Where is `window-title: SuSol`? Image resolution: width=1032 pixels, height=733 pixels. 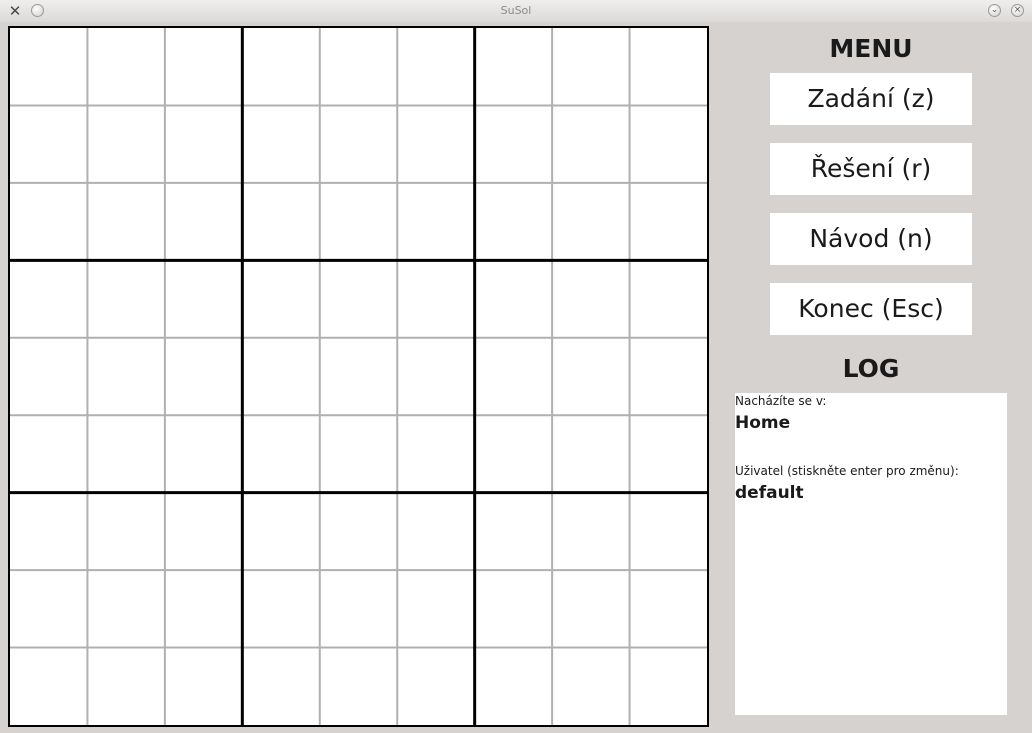
window-title: SuSol is located at coordinates (516, 10).